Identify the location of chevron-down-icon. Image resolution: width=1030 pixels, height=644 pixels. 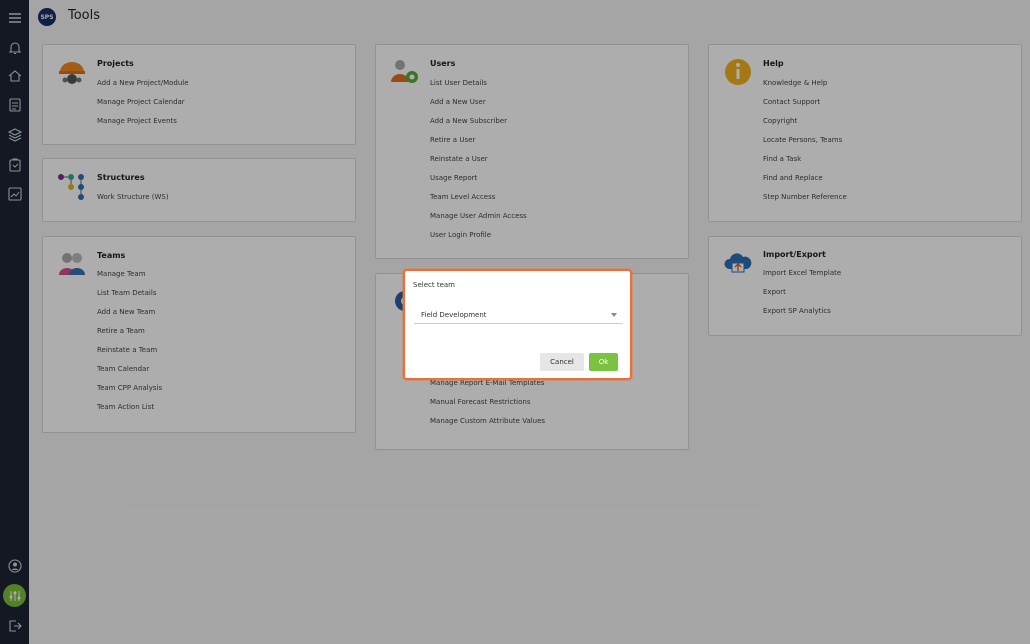
(614, 315).